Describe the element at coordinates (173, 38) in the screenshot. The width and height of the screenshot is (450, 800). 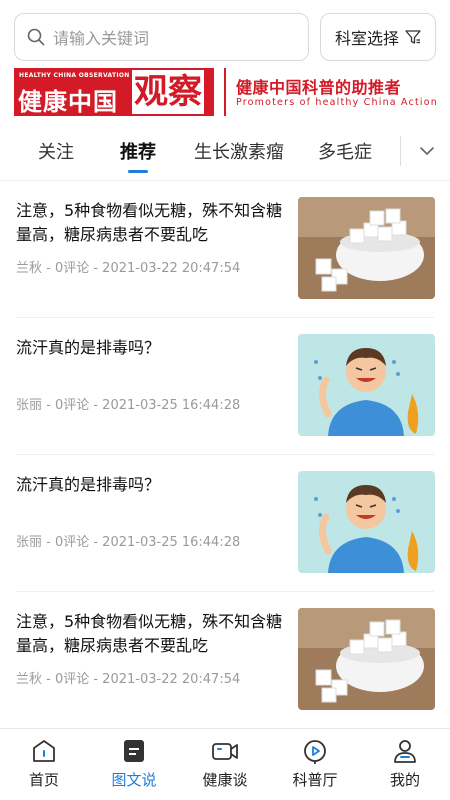
I see `search-input` at that location.